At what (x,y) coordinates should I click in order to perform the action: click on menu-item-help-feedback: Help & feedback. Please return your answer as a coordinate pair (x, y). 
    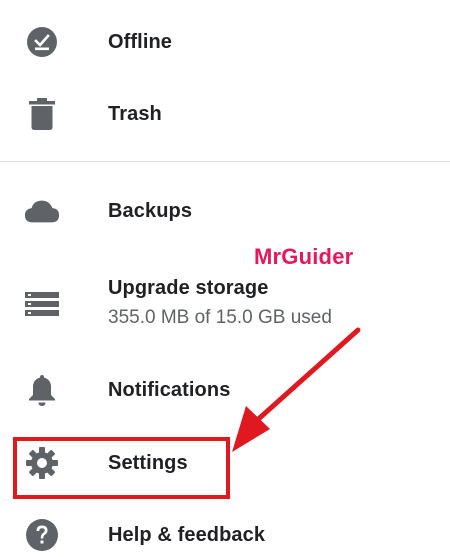
    Looking at the image, I should click on (225, 531).